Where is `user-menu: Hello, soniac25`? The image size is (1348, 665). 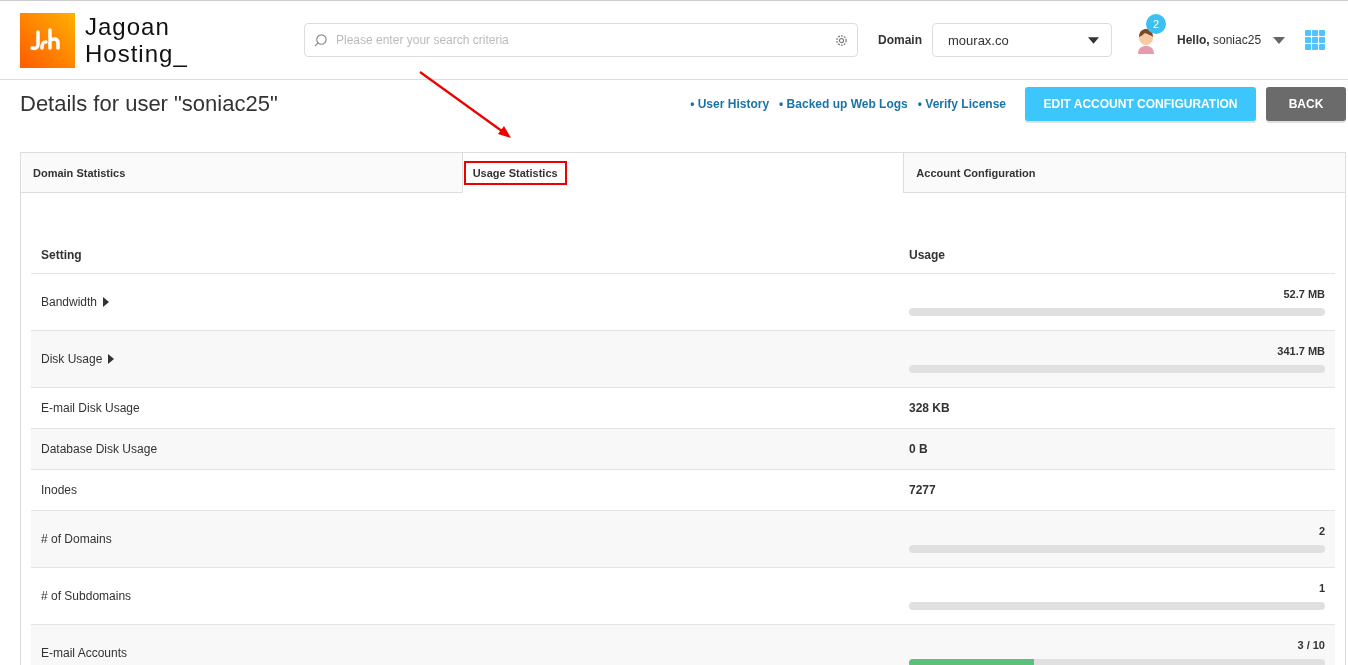 user-menu: Hello, soniac25 is located at coordinates (1219, 40).